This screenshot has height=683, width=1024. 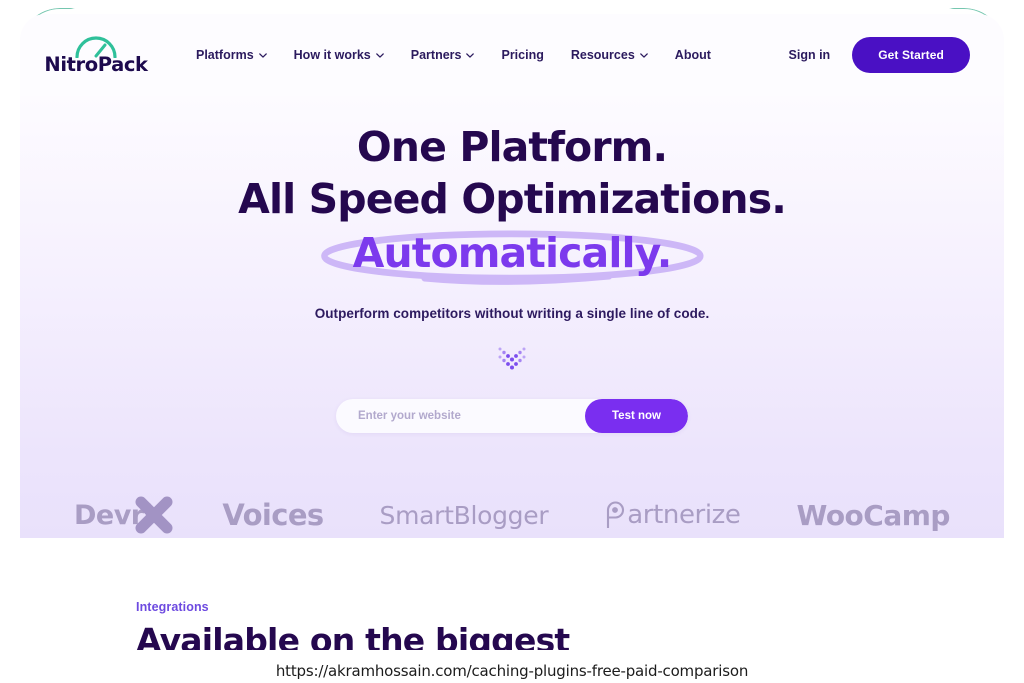 I want to click on sign-in-link: Sign in, so click(x=810, y=55).